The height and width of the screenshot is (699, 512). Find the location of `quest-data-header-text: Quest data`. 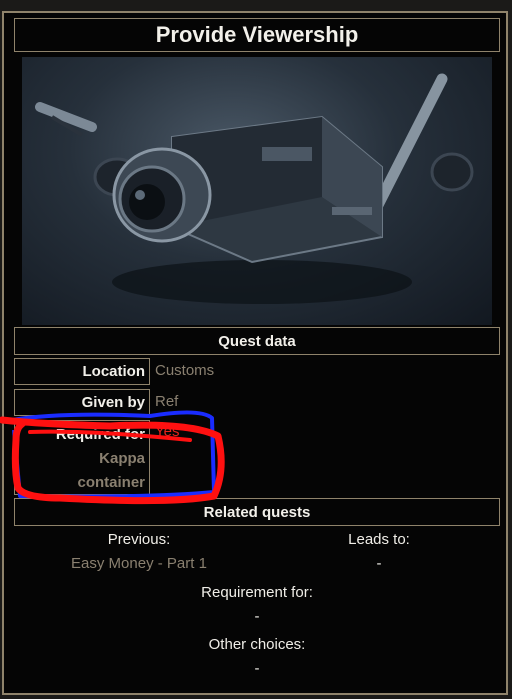

quest-data-header-text: Quest data is located at coordinates (257, 341).